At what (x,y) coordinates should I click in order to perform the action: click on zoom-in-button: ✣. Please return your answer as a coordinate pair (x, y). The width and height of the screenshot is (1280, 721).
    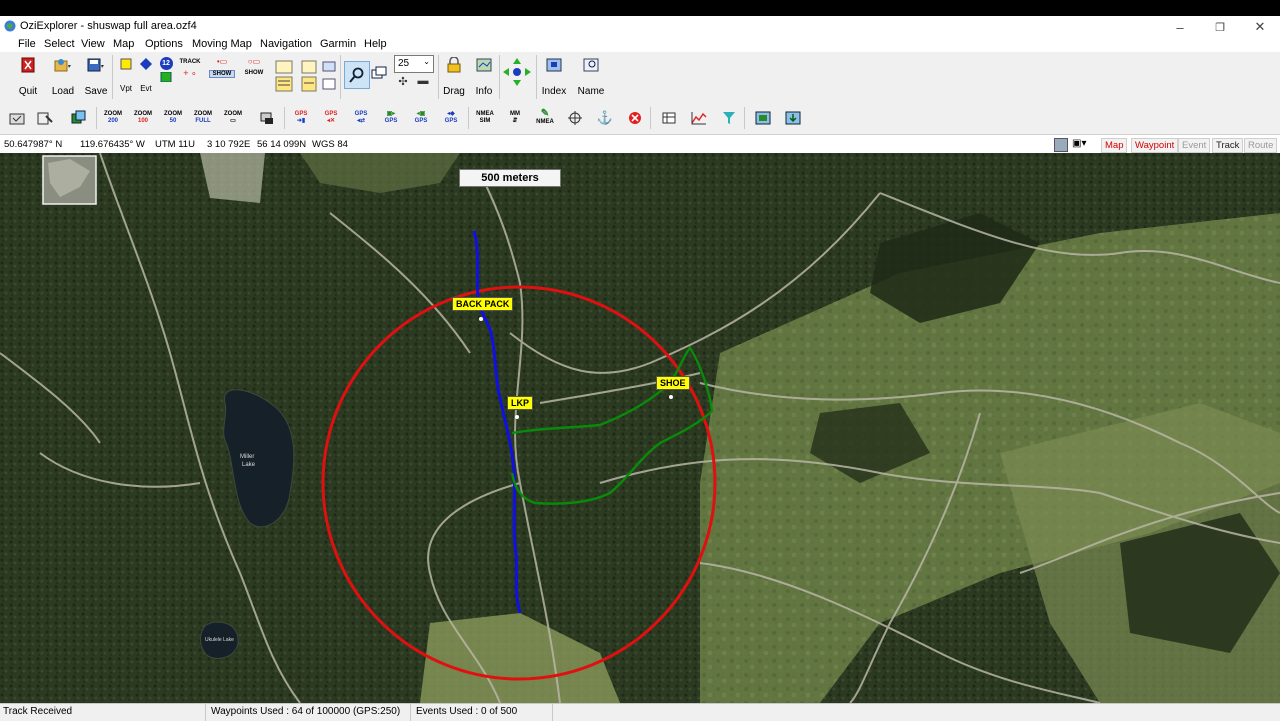
    Looking at the image, I should click on (403, 82).